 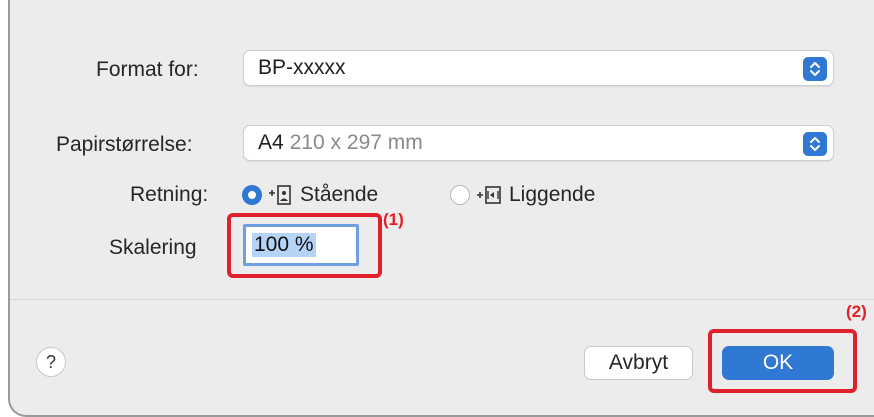 What do you see at coordinates (169, 194) in the screenshot?
I see `orientation-label: Retning:` at bounding box center [169, 194].